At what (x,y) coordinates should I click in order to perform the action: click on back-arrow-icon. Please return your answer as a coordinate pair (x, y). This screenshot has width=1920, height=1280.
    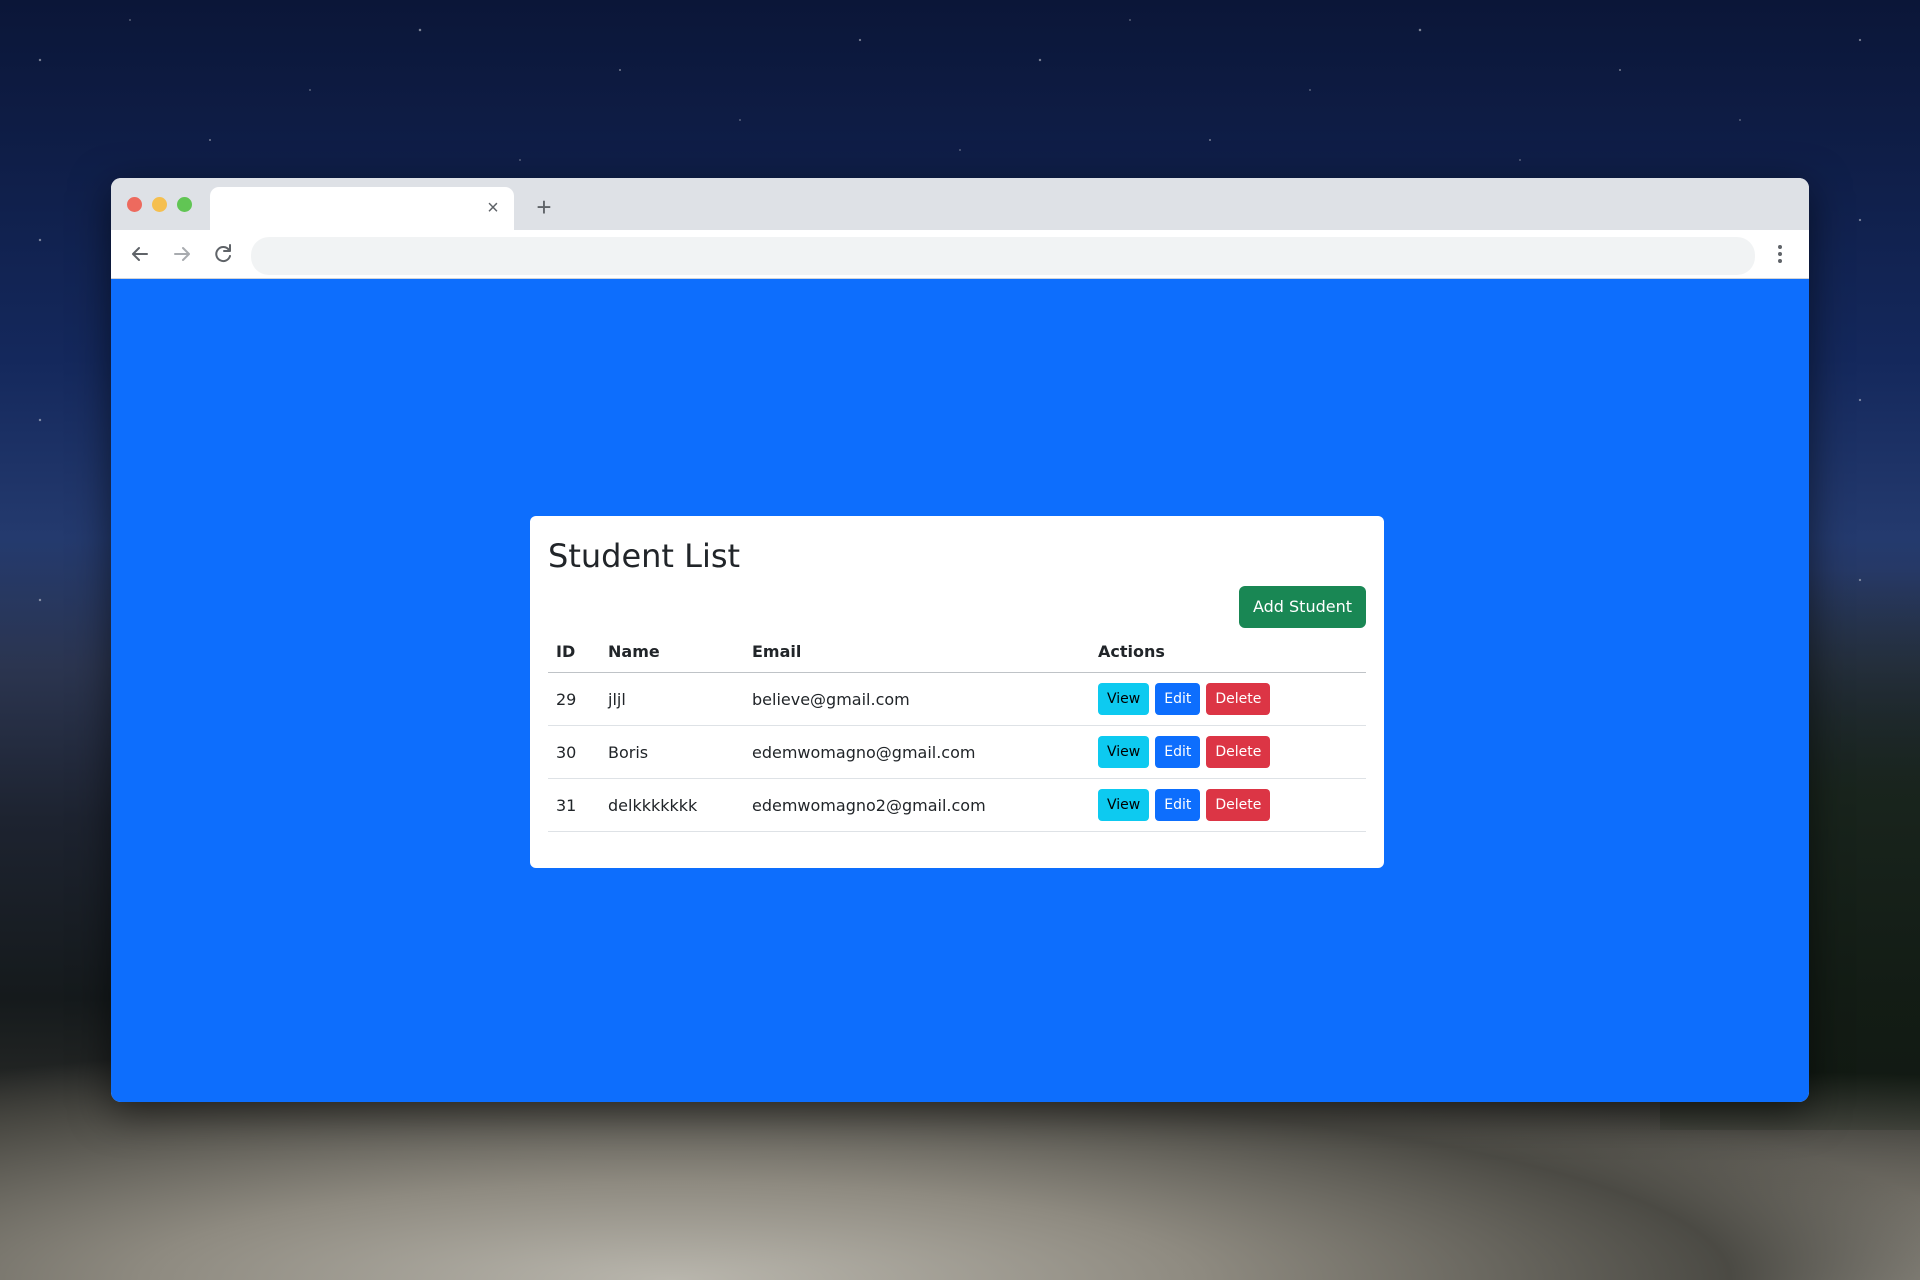
    Looking at the image, I should click on (140, 254).